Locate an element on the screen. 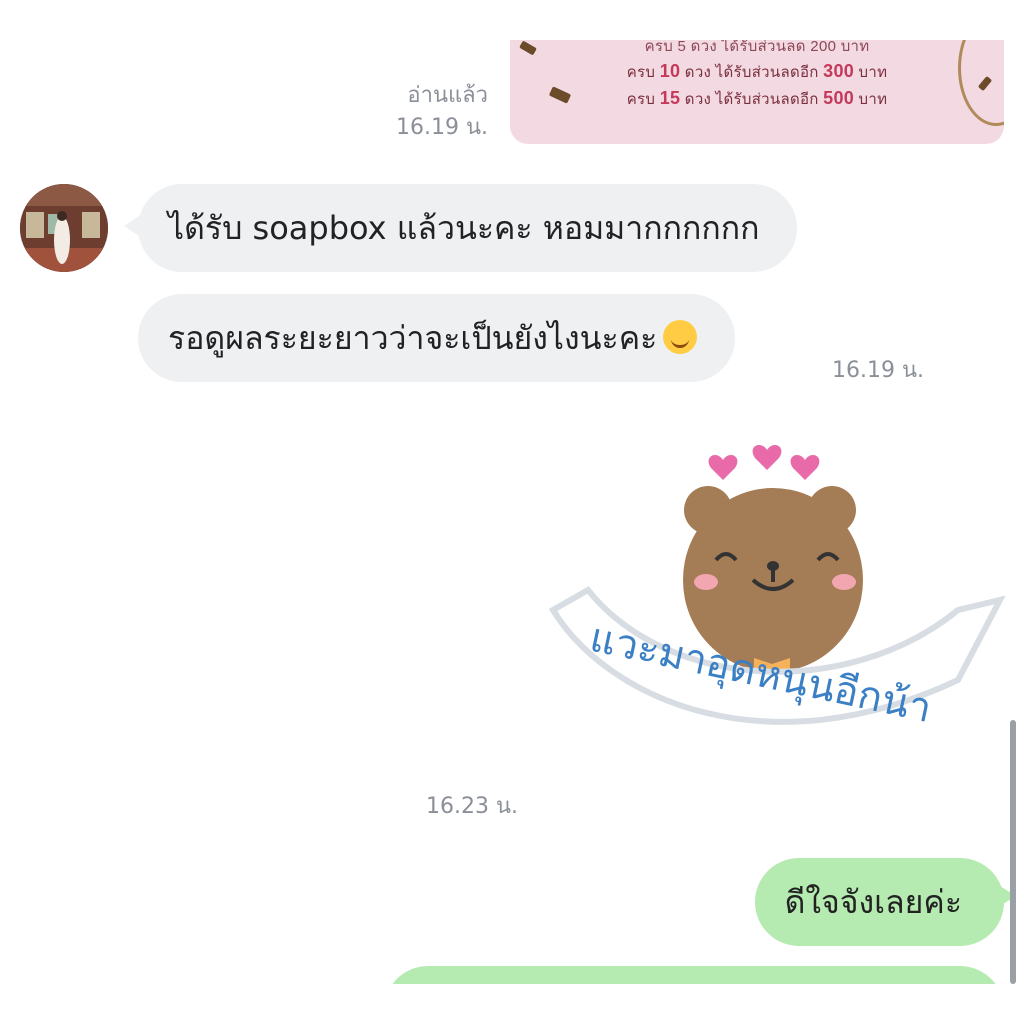 The height and width of the screenshot is (1024, 1024). message-text: รอดูผลระยะยาวว่าจะเป็นยังไงนะคะ is located at coordinates (413, 338).